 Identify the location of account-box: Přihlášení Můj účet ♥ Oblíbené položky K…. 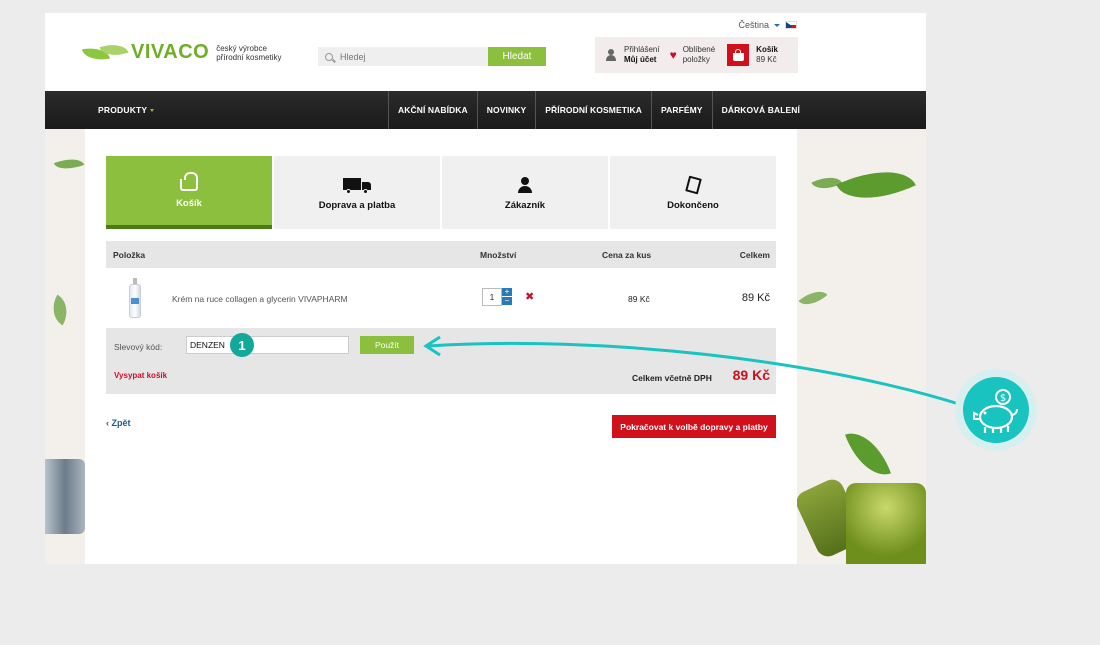
(696, 55).